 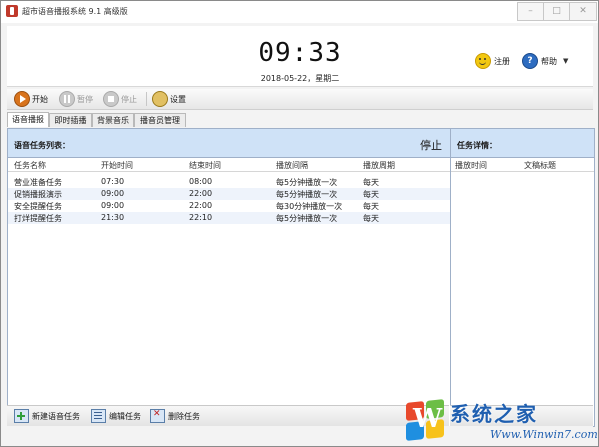 I want to click on current-date: 2018-05-22，星期二, so click(x=300, y=78).